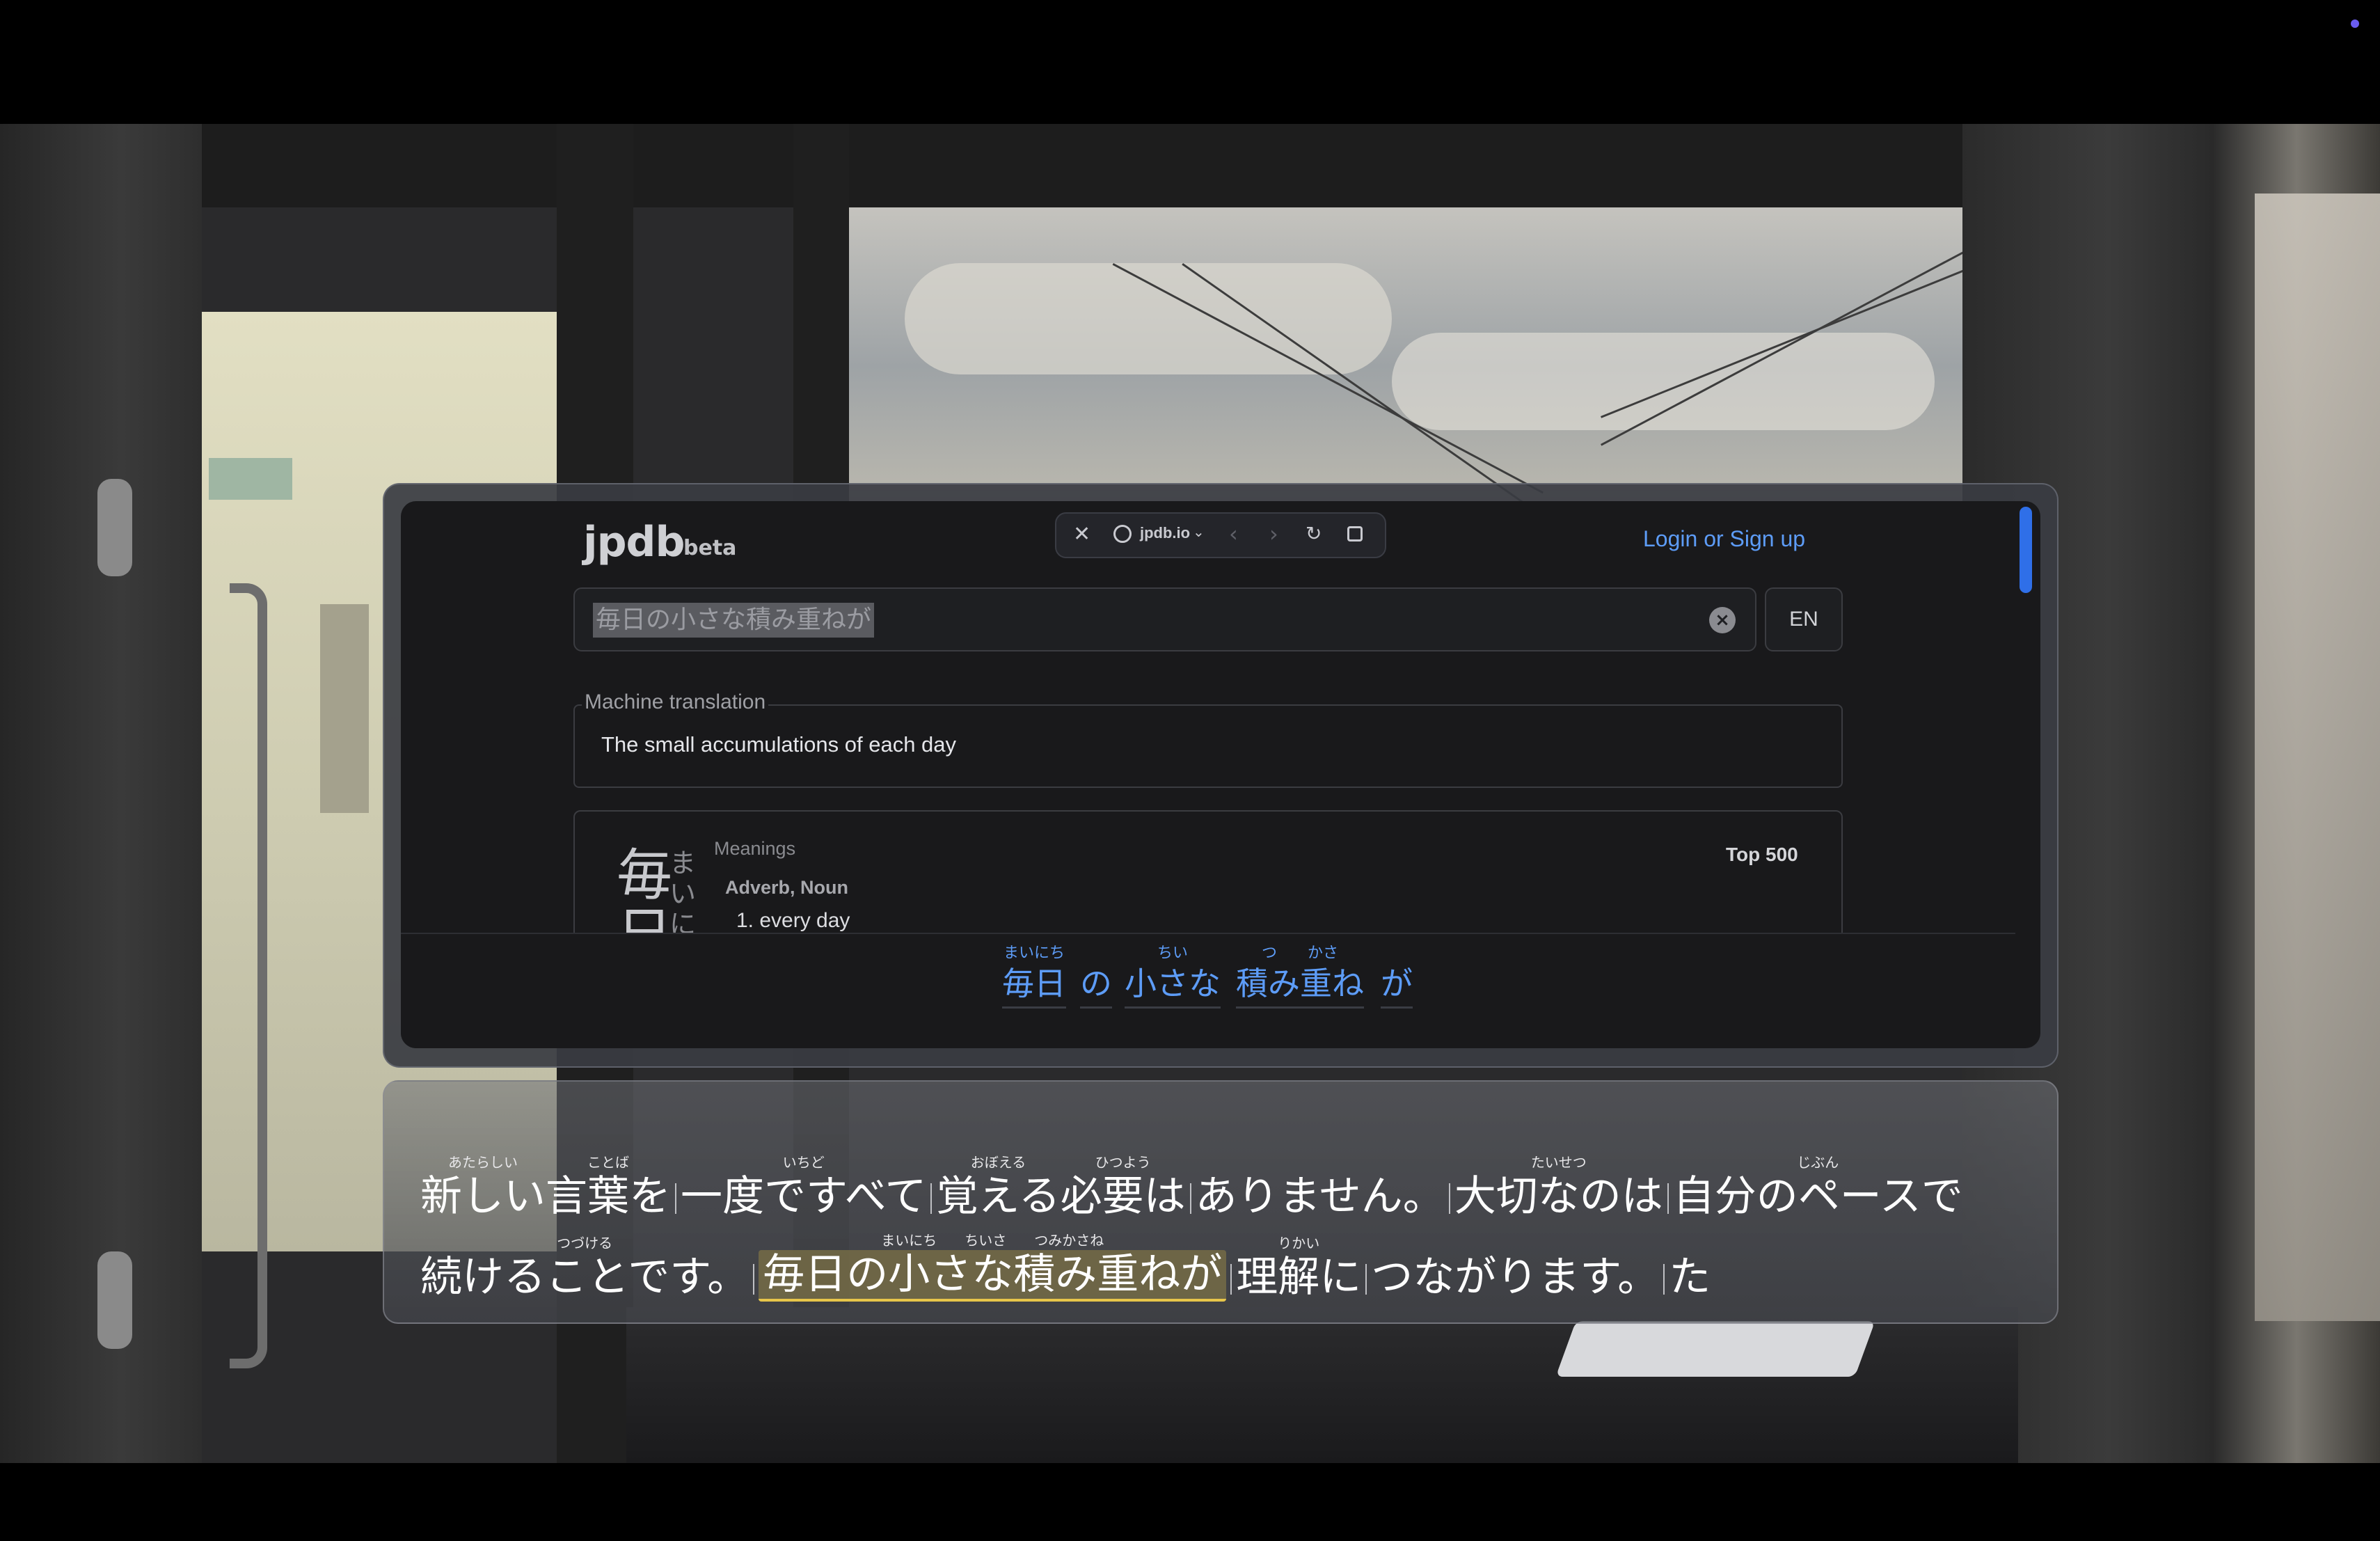 Image resolution: width=2380 pixels, height=1541 pixels. Describe the element at coordinates (483, 1162) in the screenshot. I see `furigana: あたらしい` at that location.